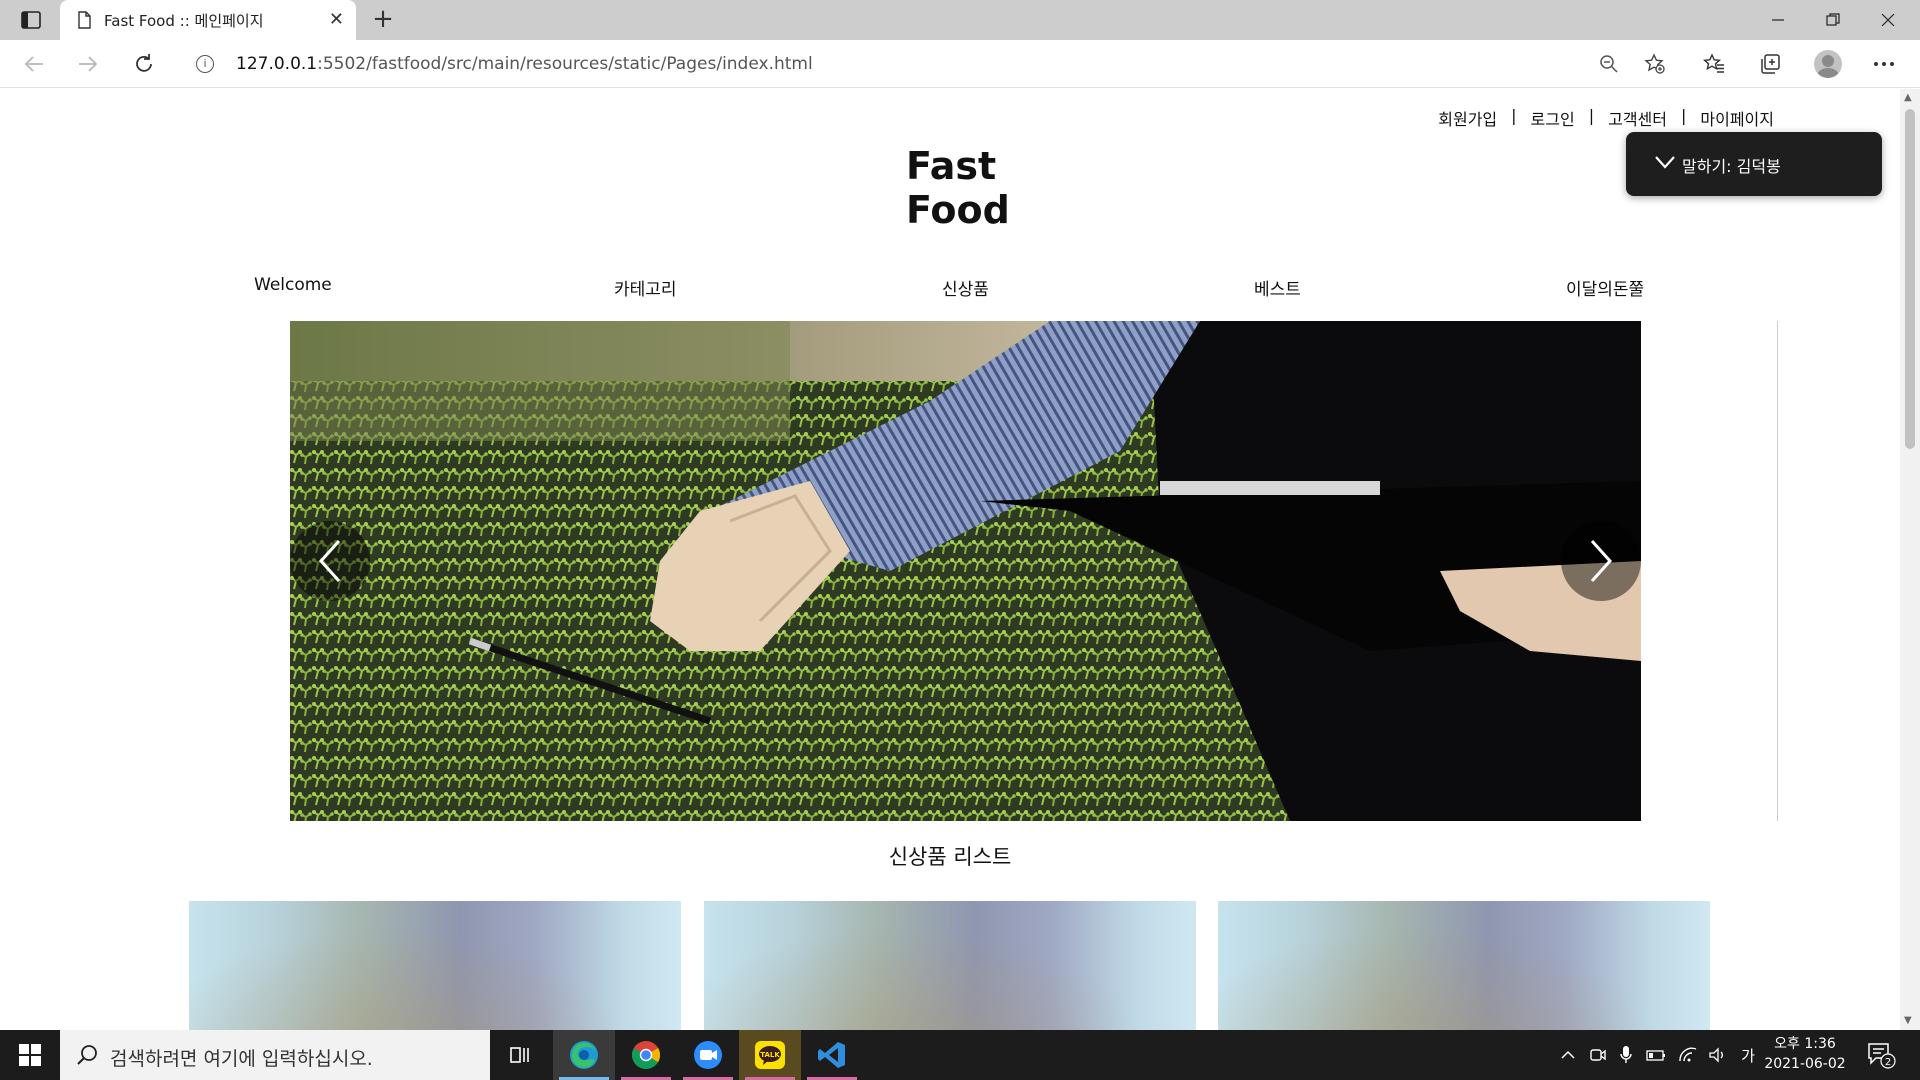 The image size is (1920, 1080). Describe the element at coordinates (277, 64) in the screenshot. I see `url-host: 127.0.0.1` at that location.